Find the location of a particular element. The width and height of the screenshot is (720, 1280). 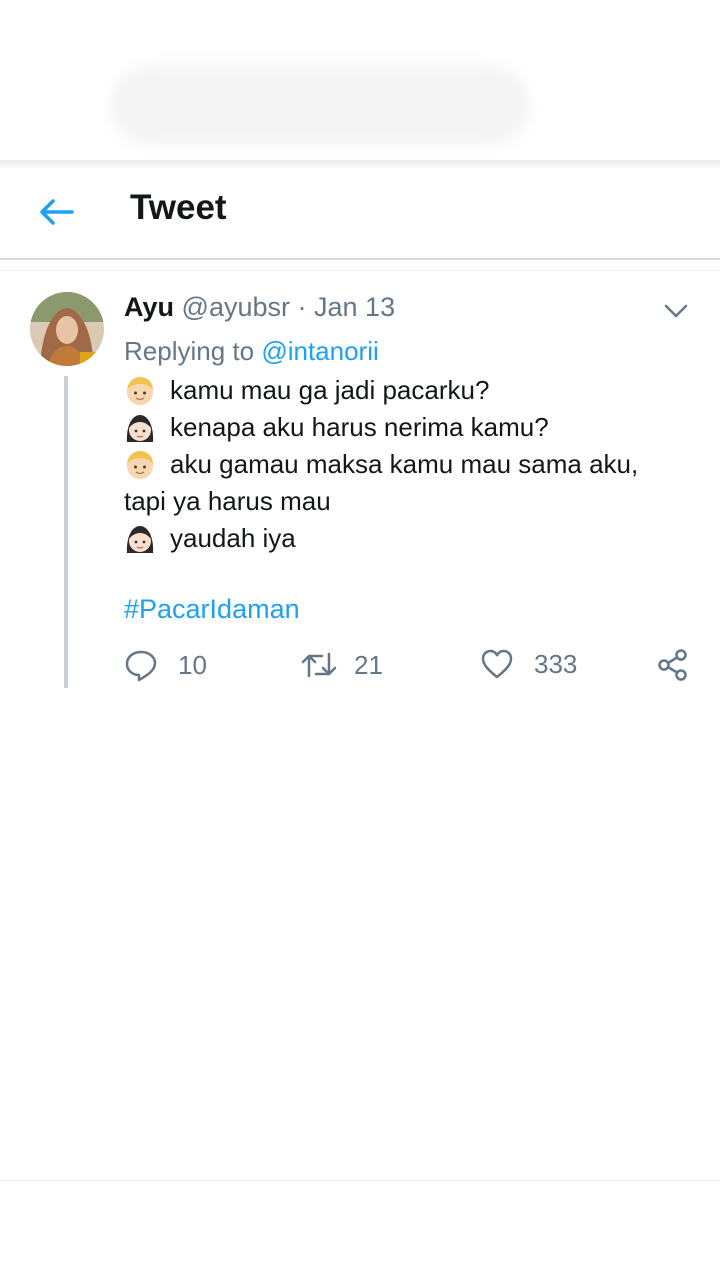

replying-to: Replying to @intanorii is located at coordinates (251, 351).